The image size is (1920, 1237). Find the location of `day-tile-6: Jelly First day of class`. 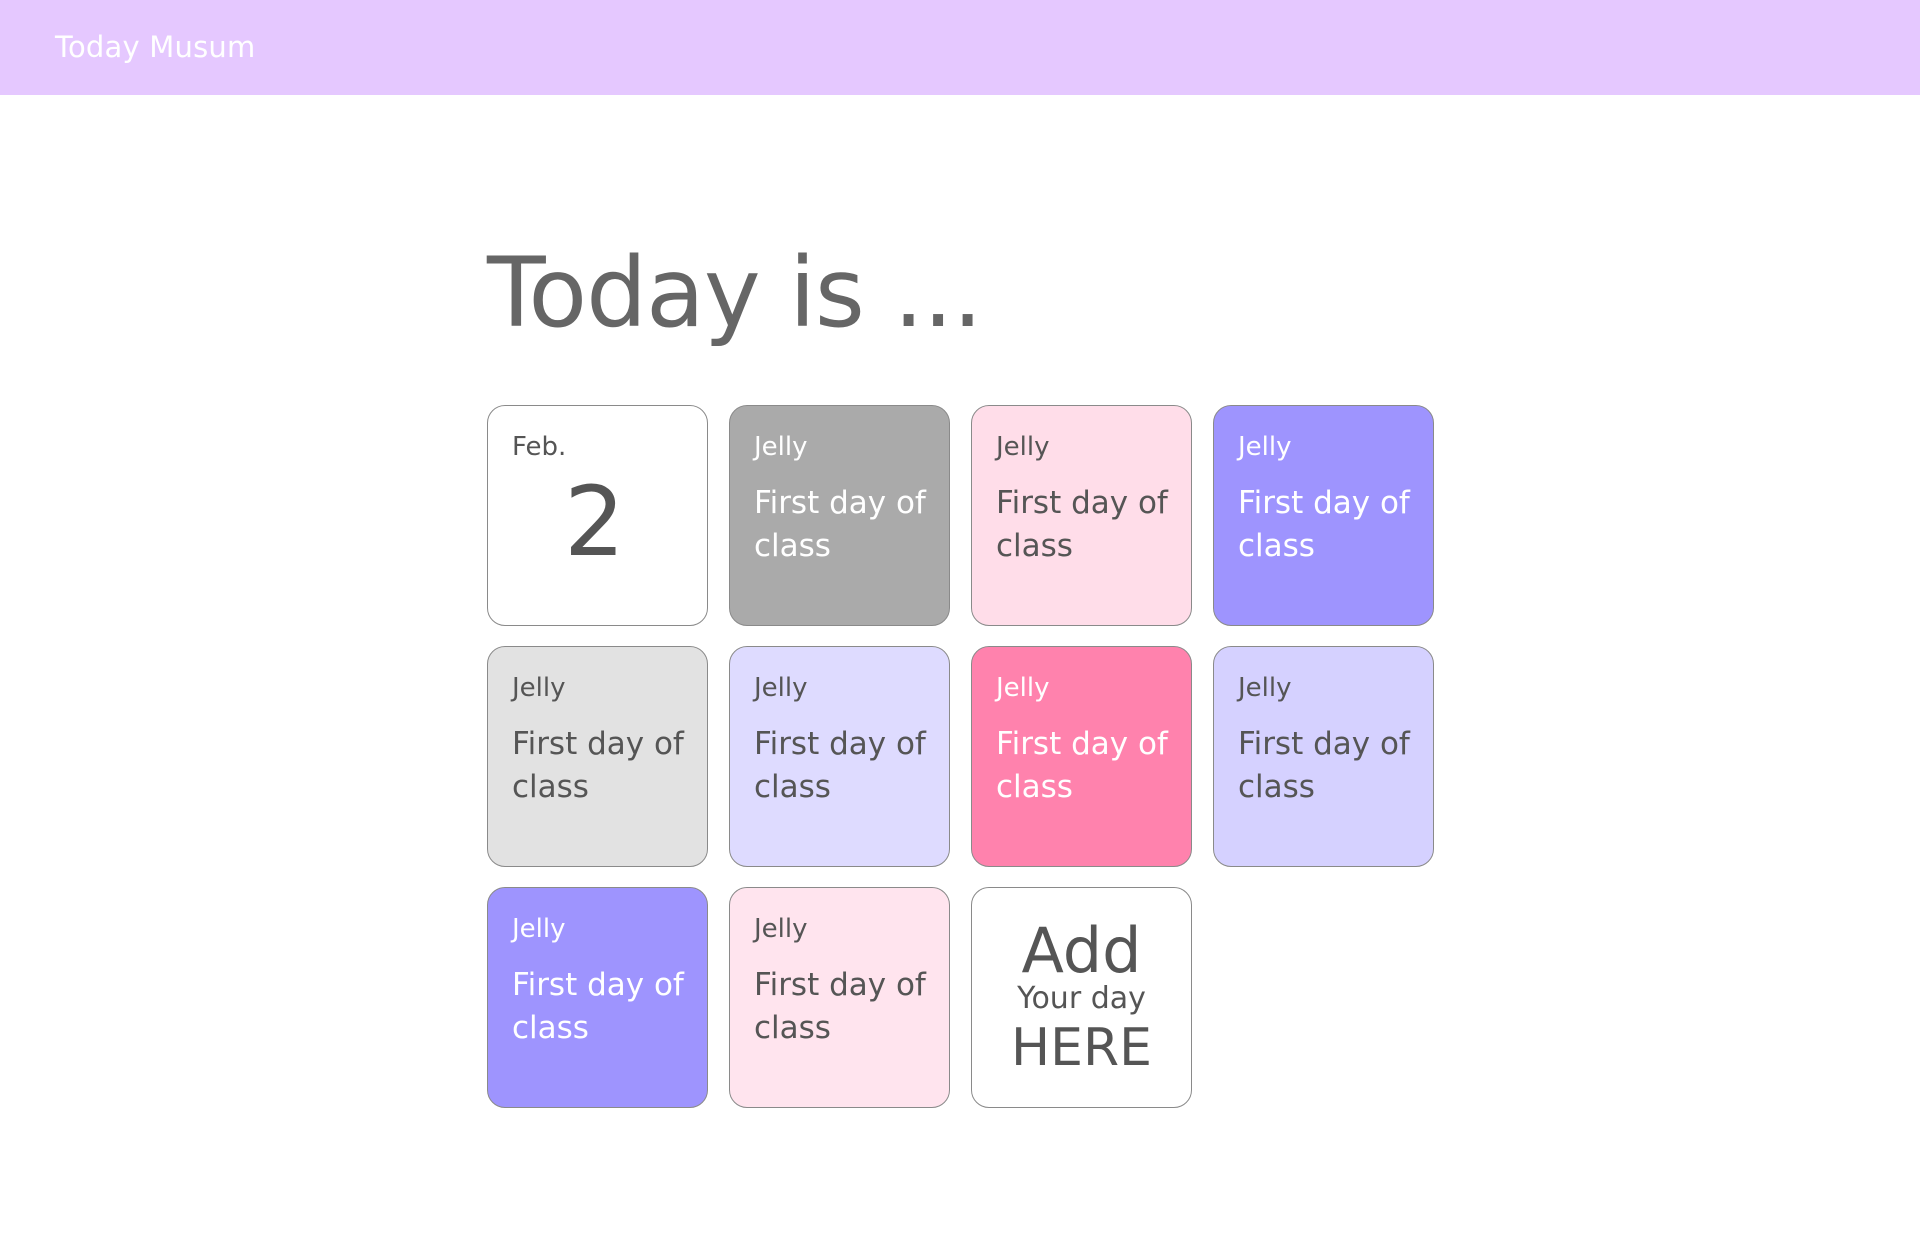

day-tile-6: Jelly First day of class is located at coordinates (1081, 756).